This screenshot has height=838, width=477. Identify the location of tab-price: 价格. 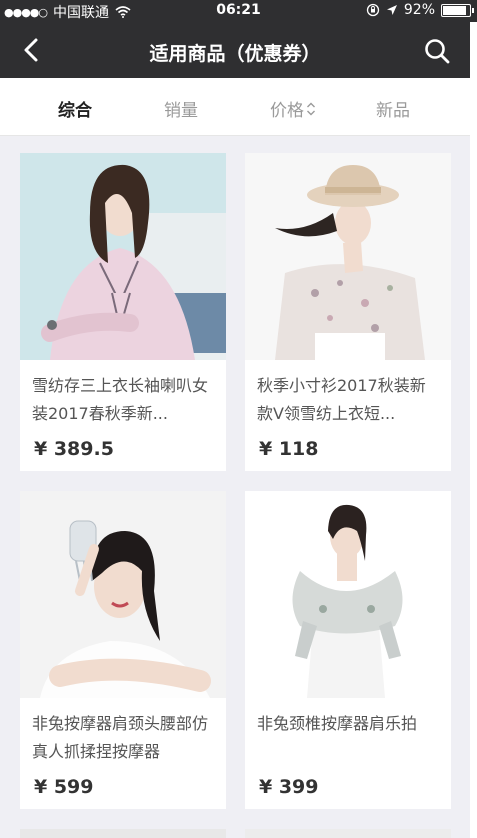
(293, 108).